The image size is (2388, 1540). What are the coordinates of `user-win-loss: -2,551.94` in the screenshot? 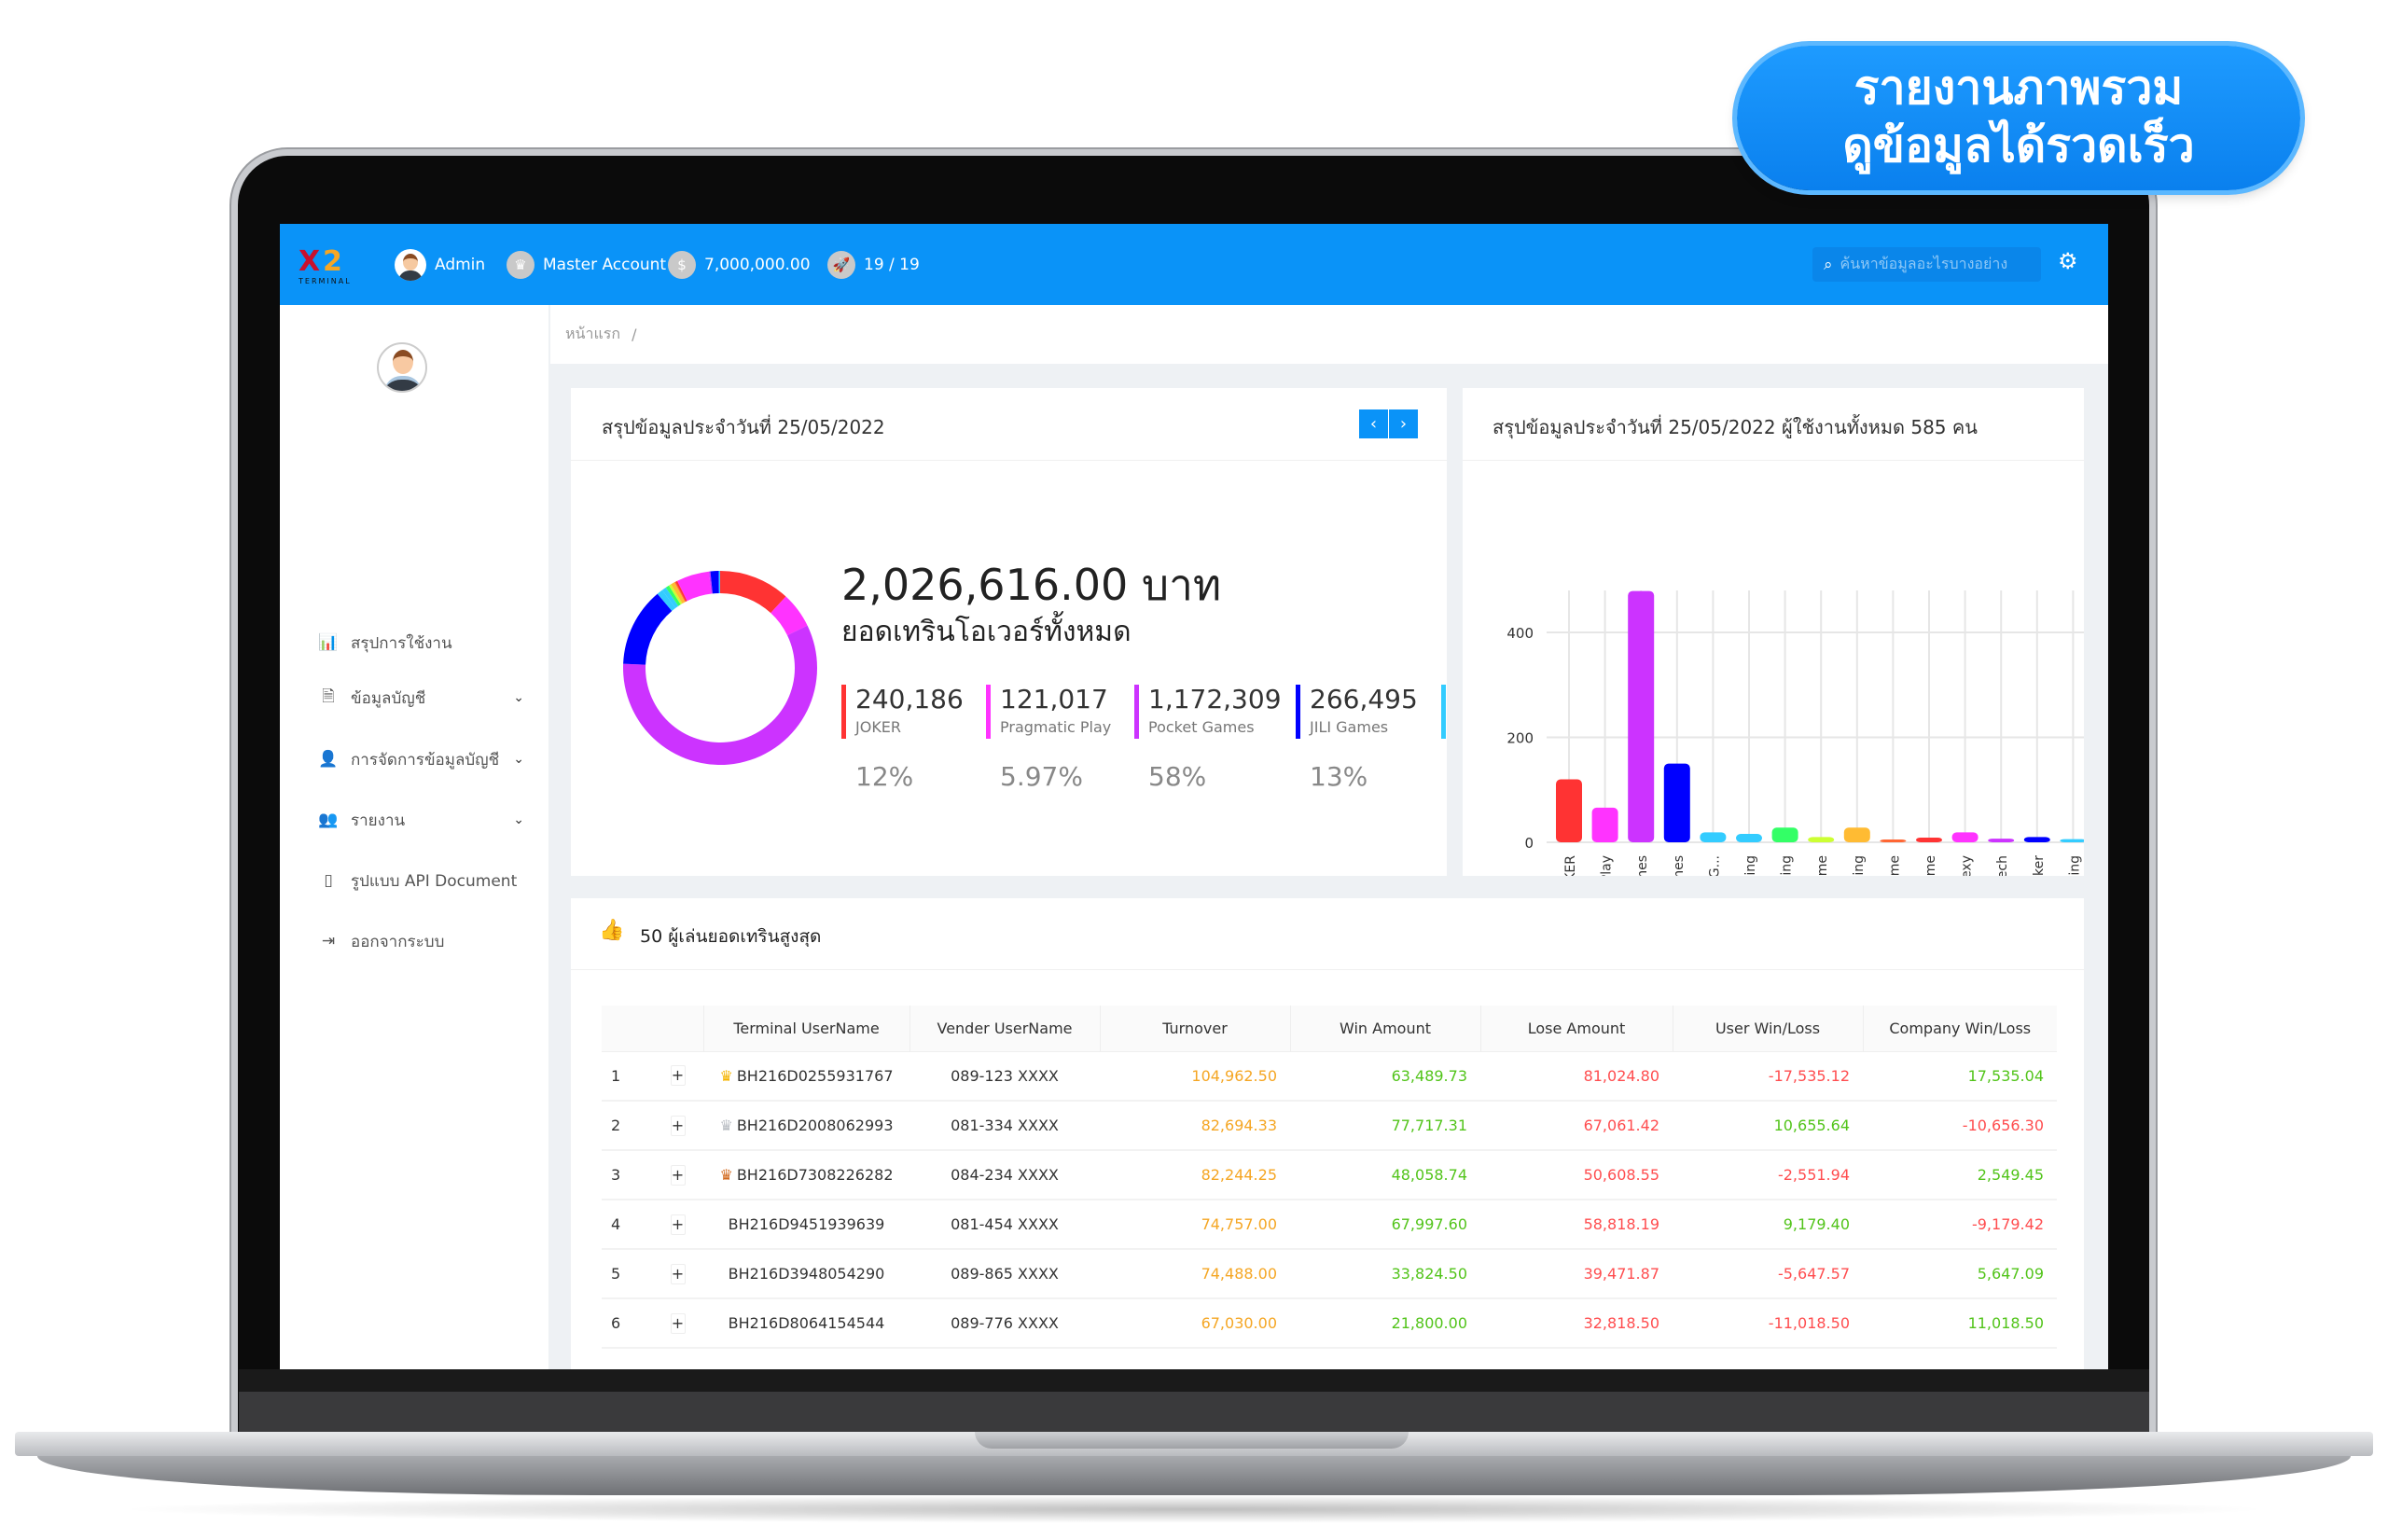 It's located at (1768, 1175).